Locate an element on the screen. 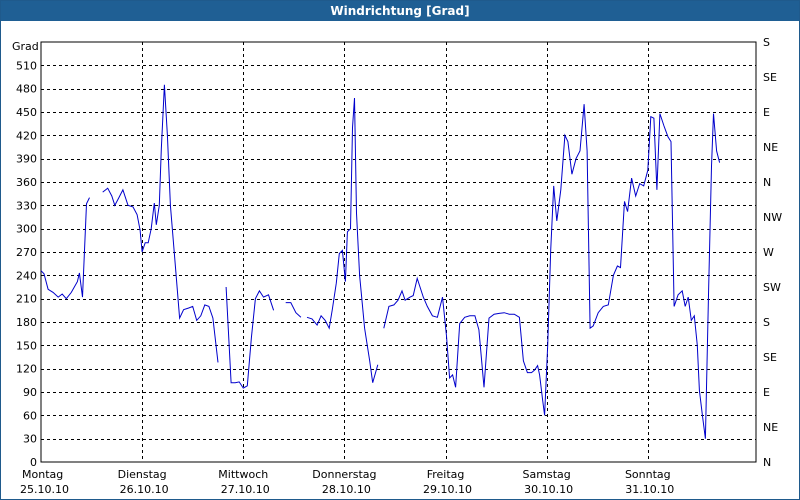 This screenshot has width=800, height=500. x-tick-day: Dienstag is located at coordinates (142, 474).